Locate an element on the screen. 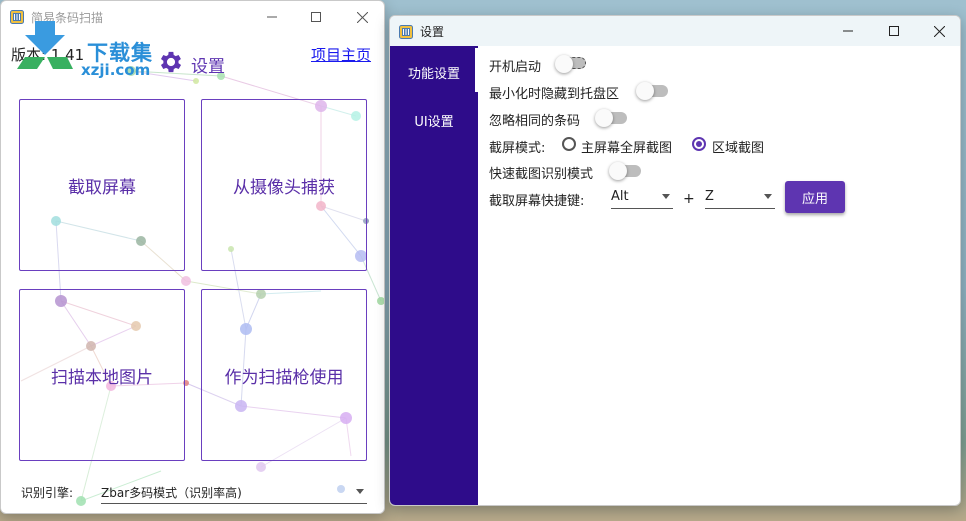 The width and height of the screenshot is (966, 521). camera-capture-button: 从摄像头捕获 is located at coordinates (284, 185).